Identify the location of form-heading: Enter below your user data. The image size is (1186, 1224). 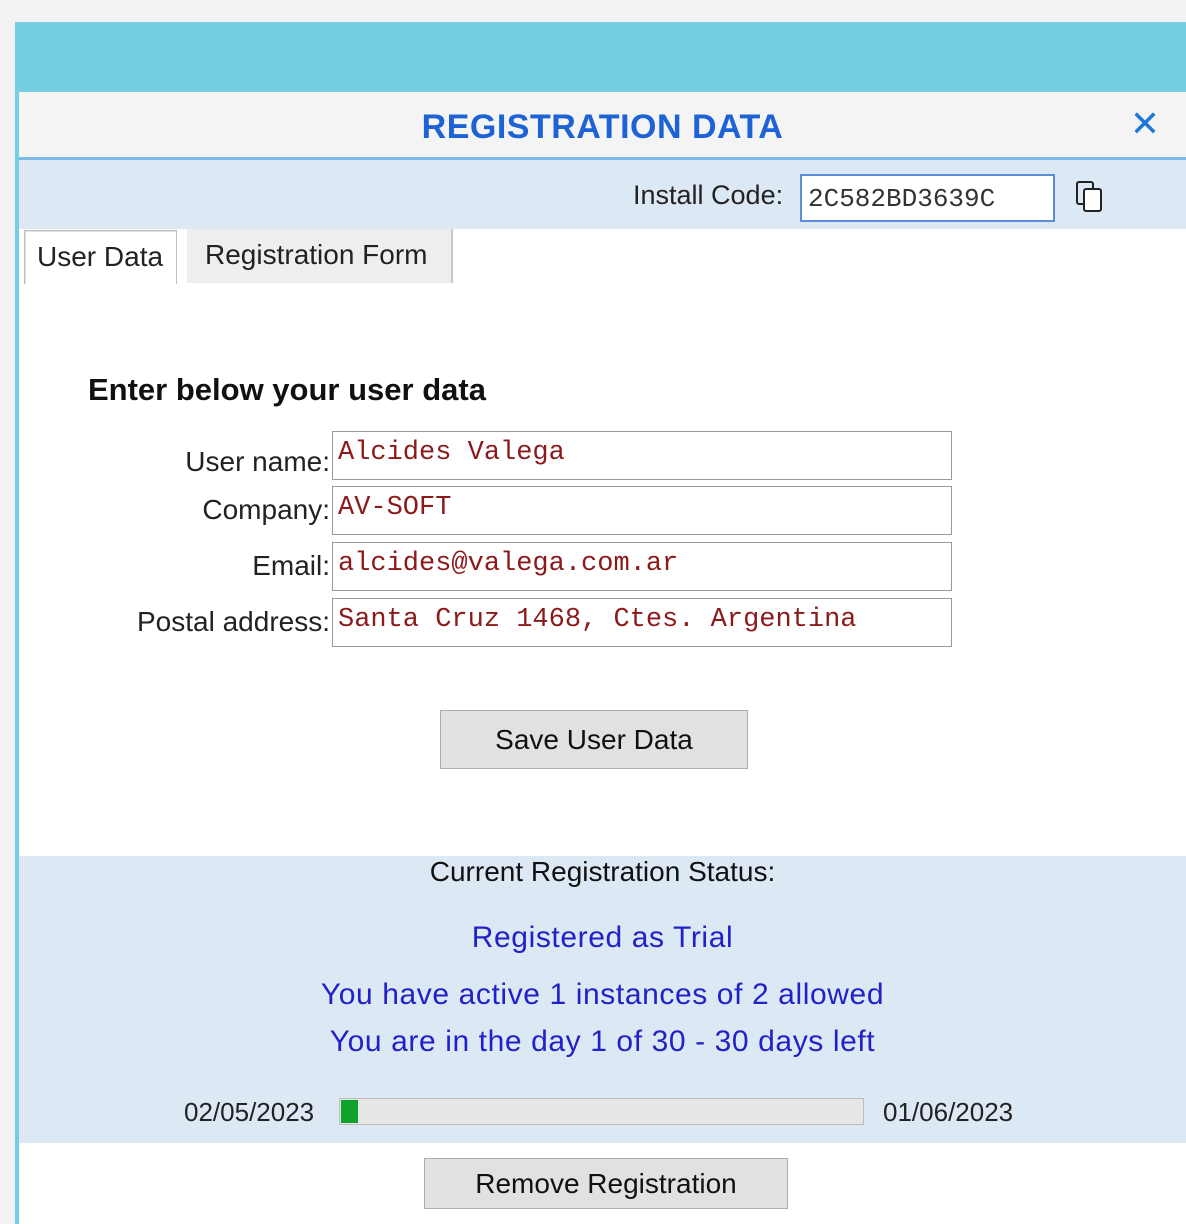
(287, 389).